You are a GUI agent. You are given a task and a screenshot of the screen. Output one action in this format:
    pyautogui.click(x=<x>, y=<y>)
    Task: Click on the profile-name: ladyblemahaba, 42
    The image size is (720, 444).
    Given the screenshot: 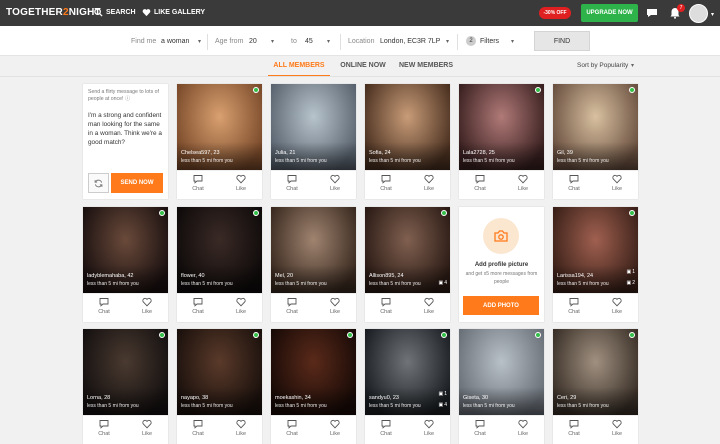 What is the action you would take?
    pyautogui.click(x=110, y=276)
    